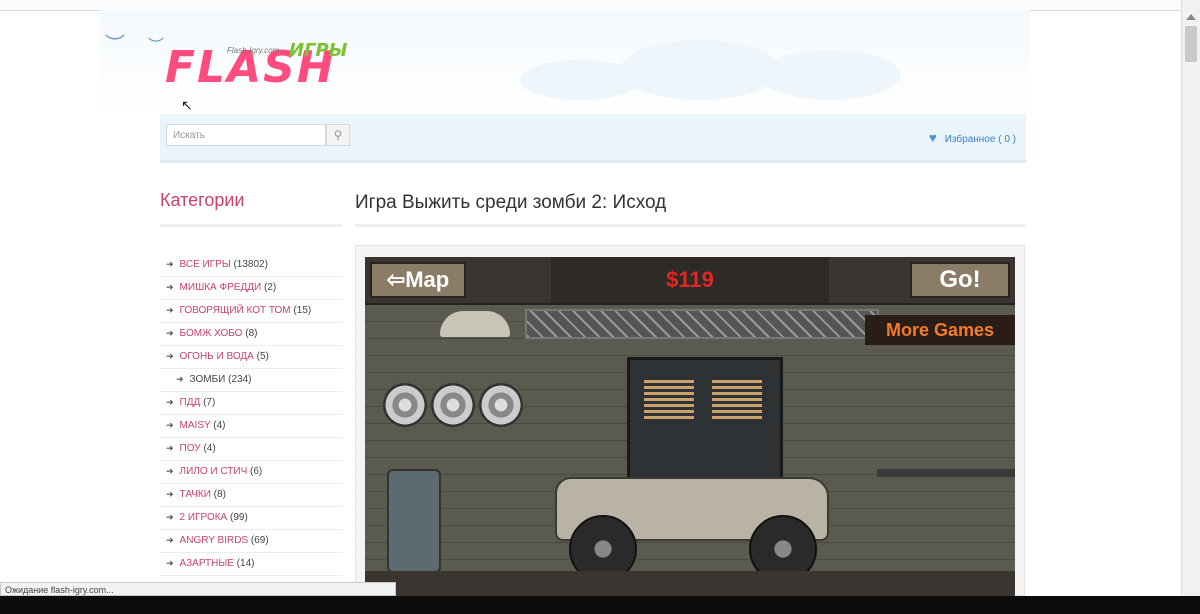  I want to click on category-label: МИШКА ФРЕДДИ, so click(220, 287).